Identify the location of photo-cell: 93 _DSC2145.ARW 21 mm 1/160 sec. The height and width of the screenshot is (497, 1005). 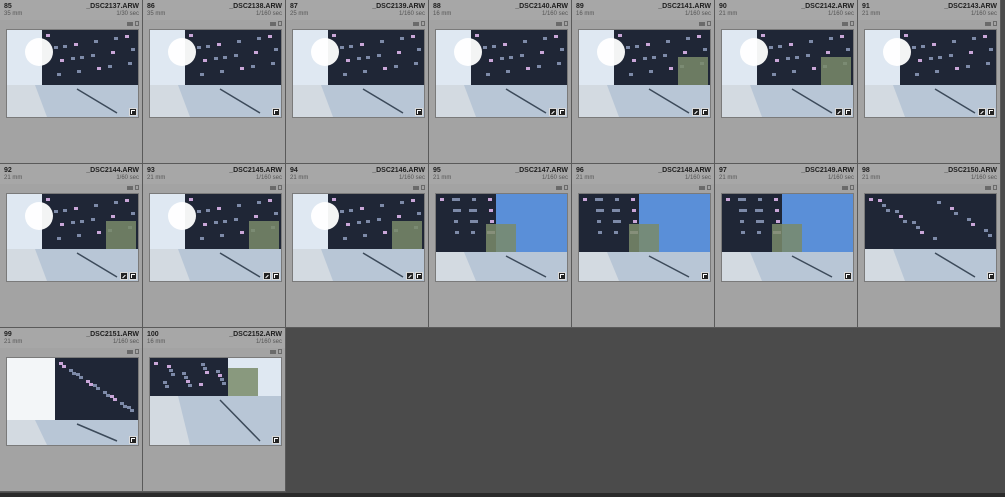
(214, 246).